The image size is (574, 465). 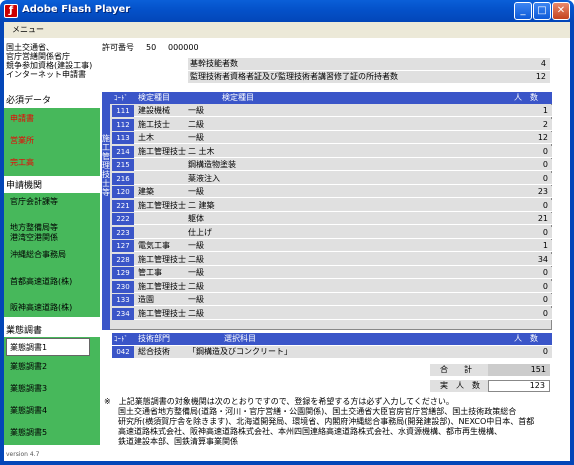 What do you see at coordinates (151, 47) in the screenshot?
I see `permit-code: 50` at bounding box center [151, 47].